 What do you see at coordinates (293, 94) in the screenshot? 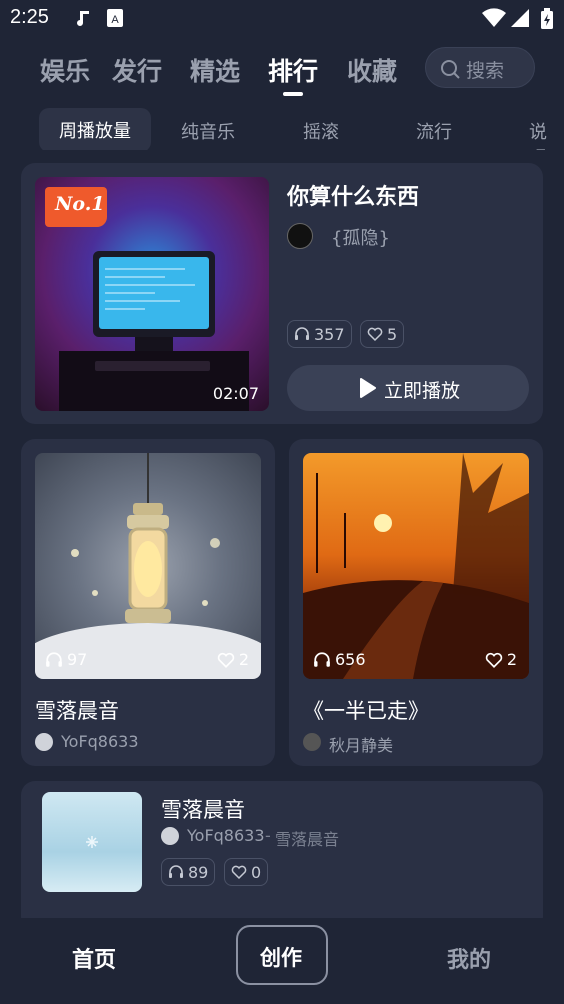
I see `active-tab-indicator` at bounding box center [293, 94].